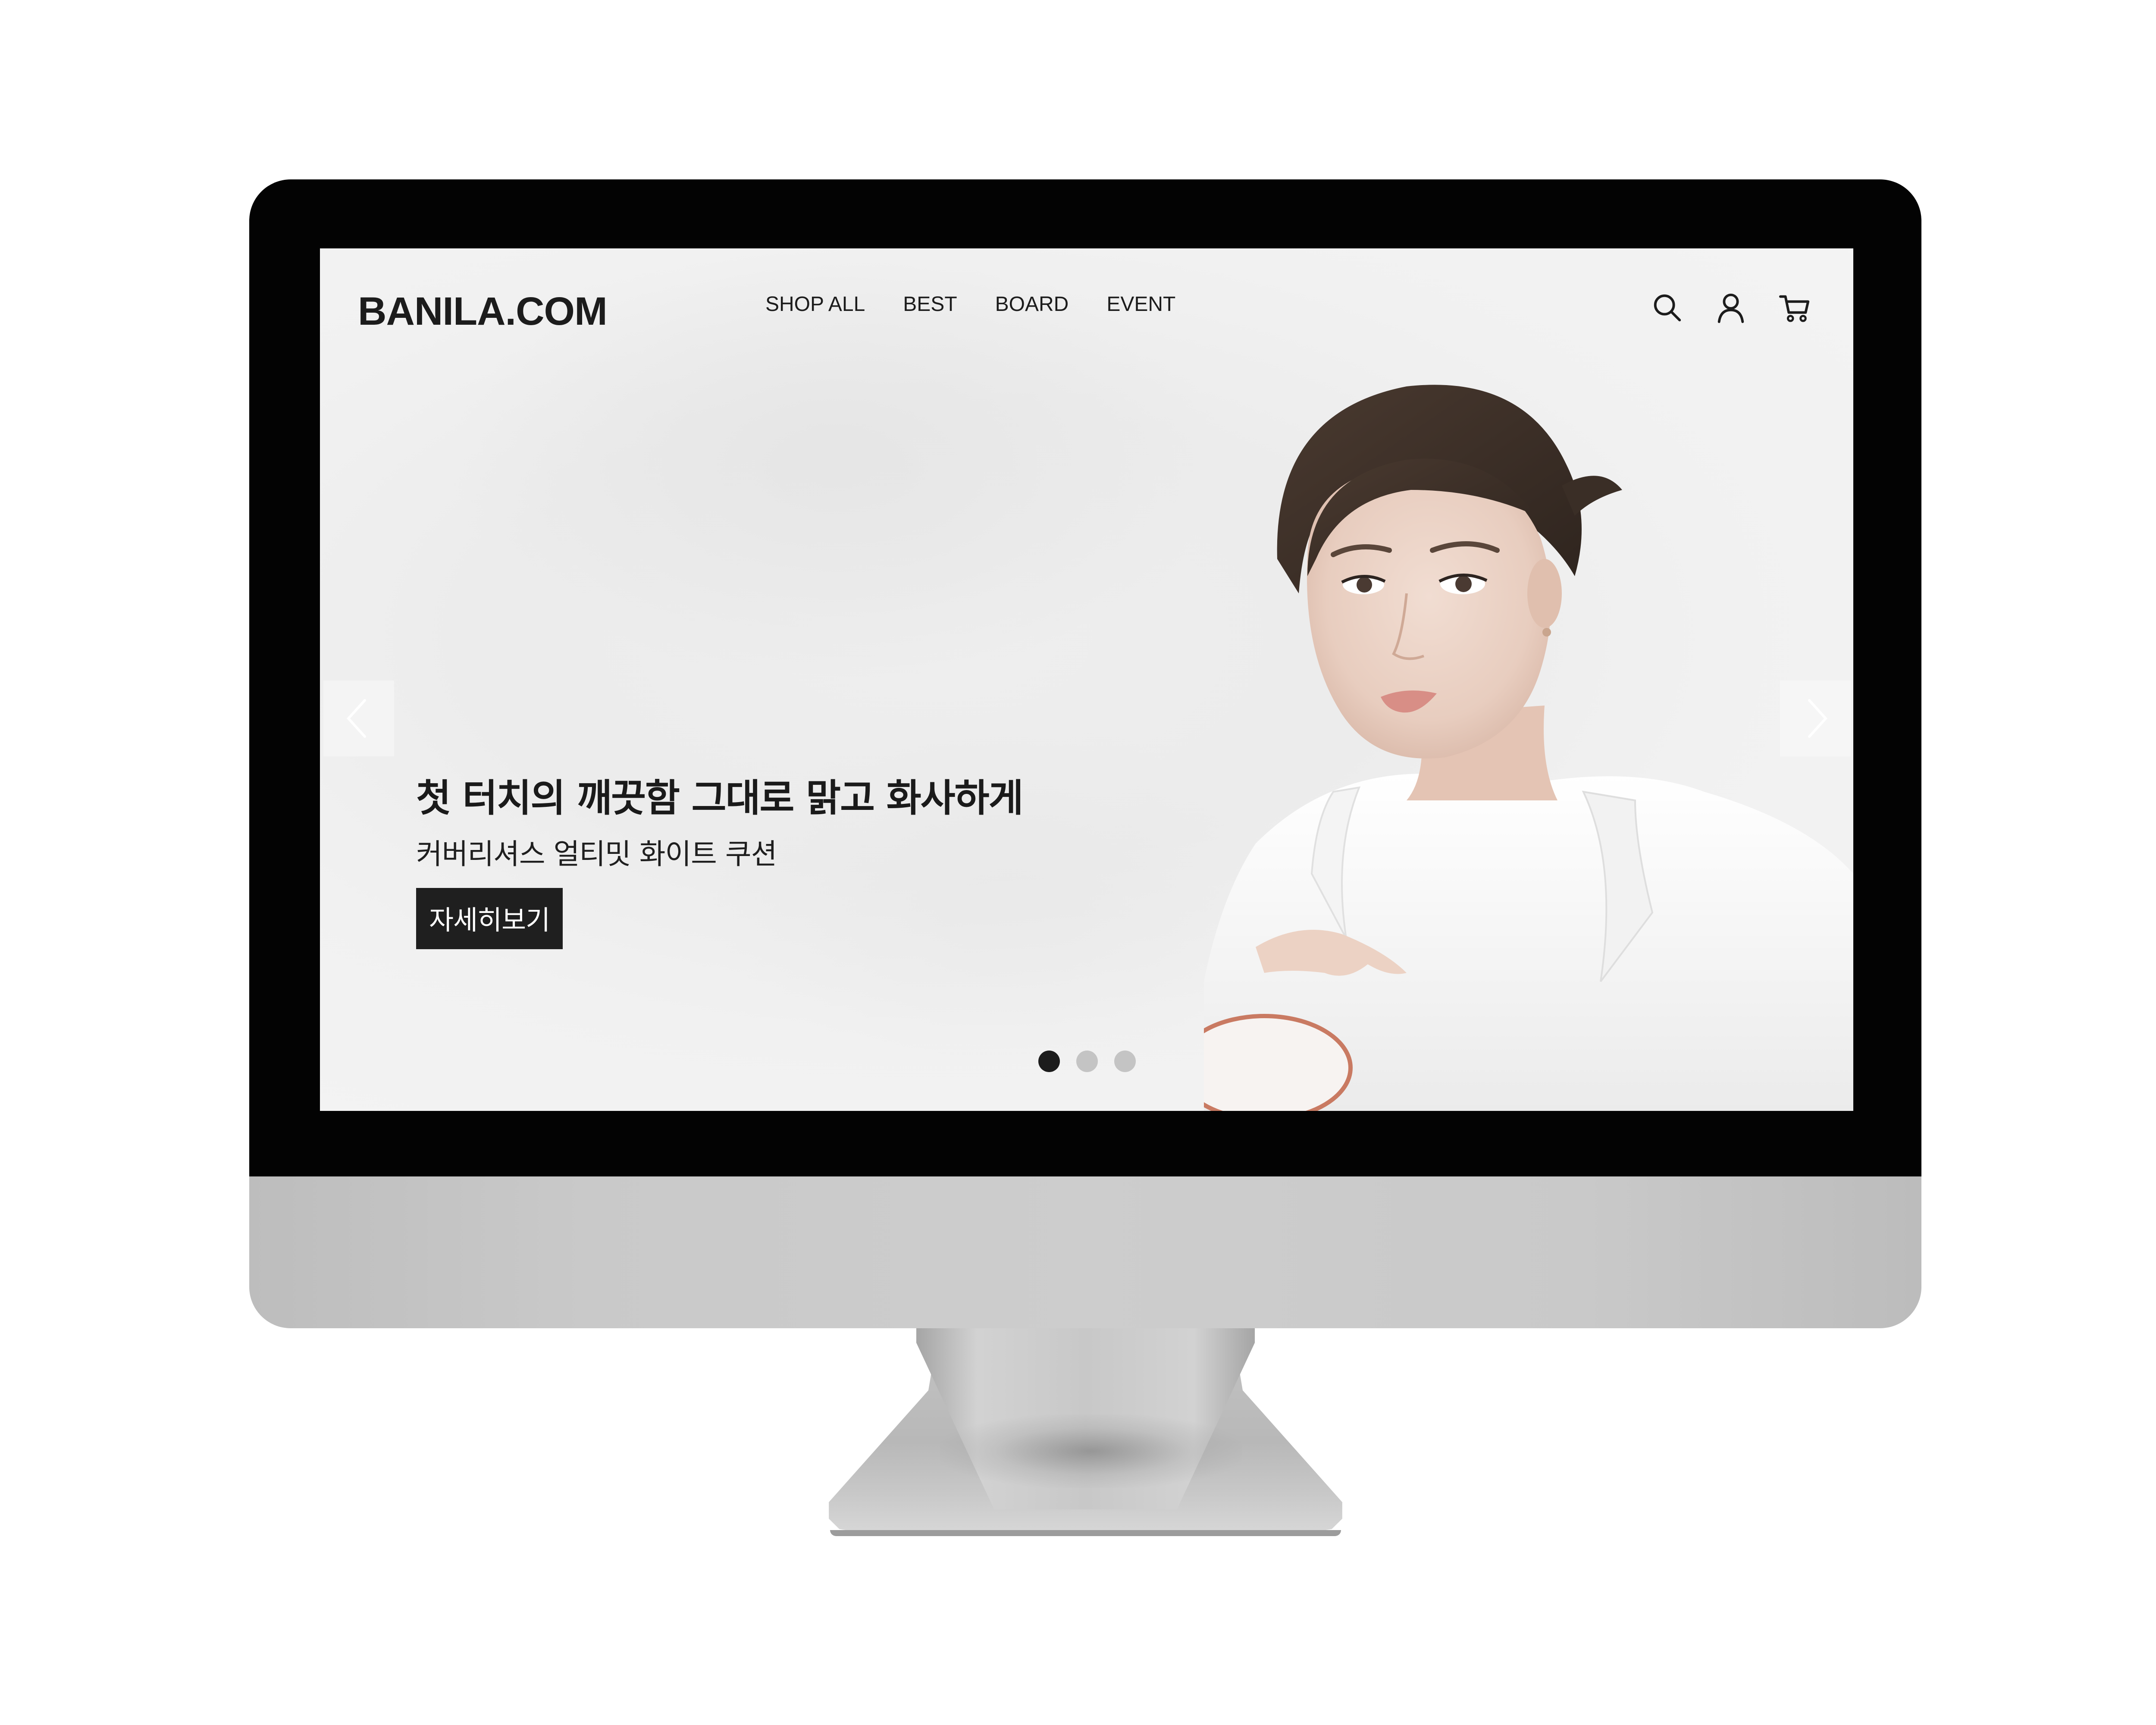  What do you see at coordinates (930, 304) in the screenshot?
I see `nav-item-best: BEST` at bounding box center [930, 304].